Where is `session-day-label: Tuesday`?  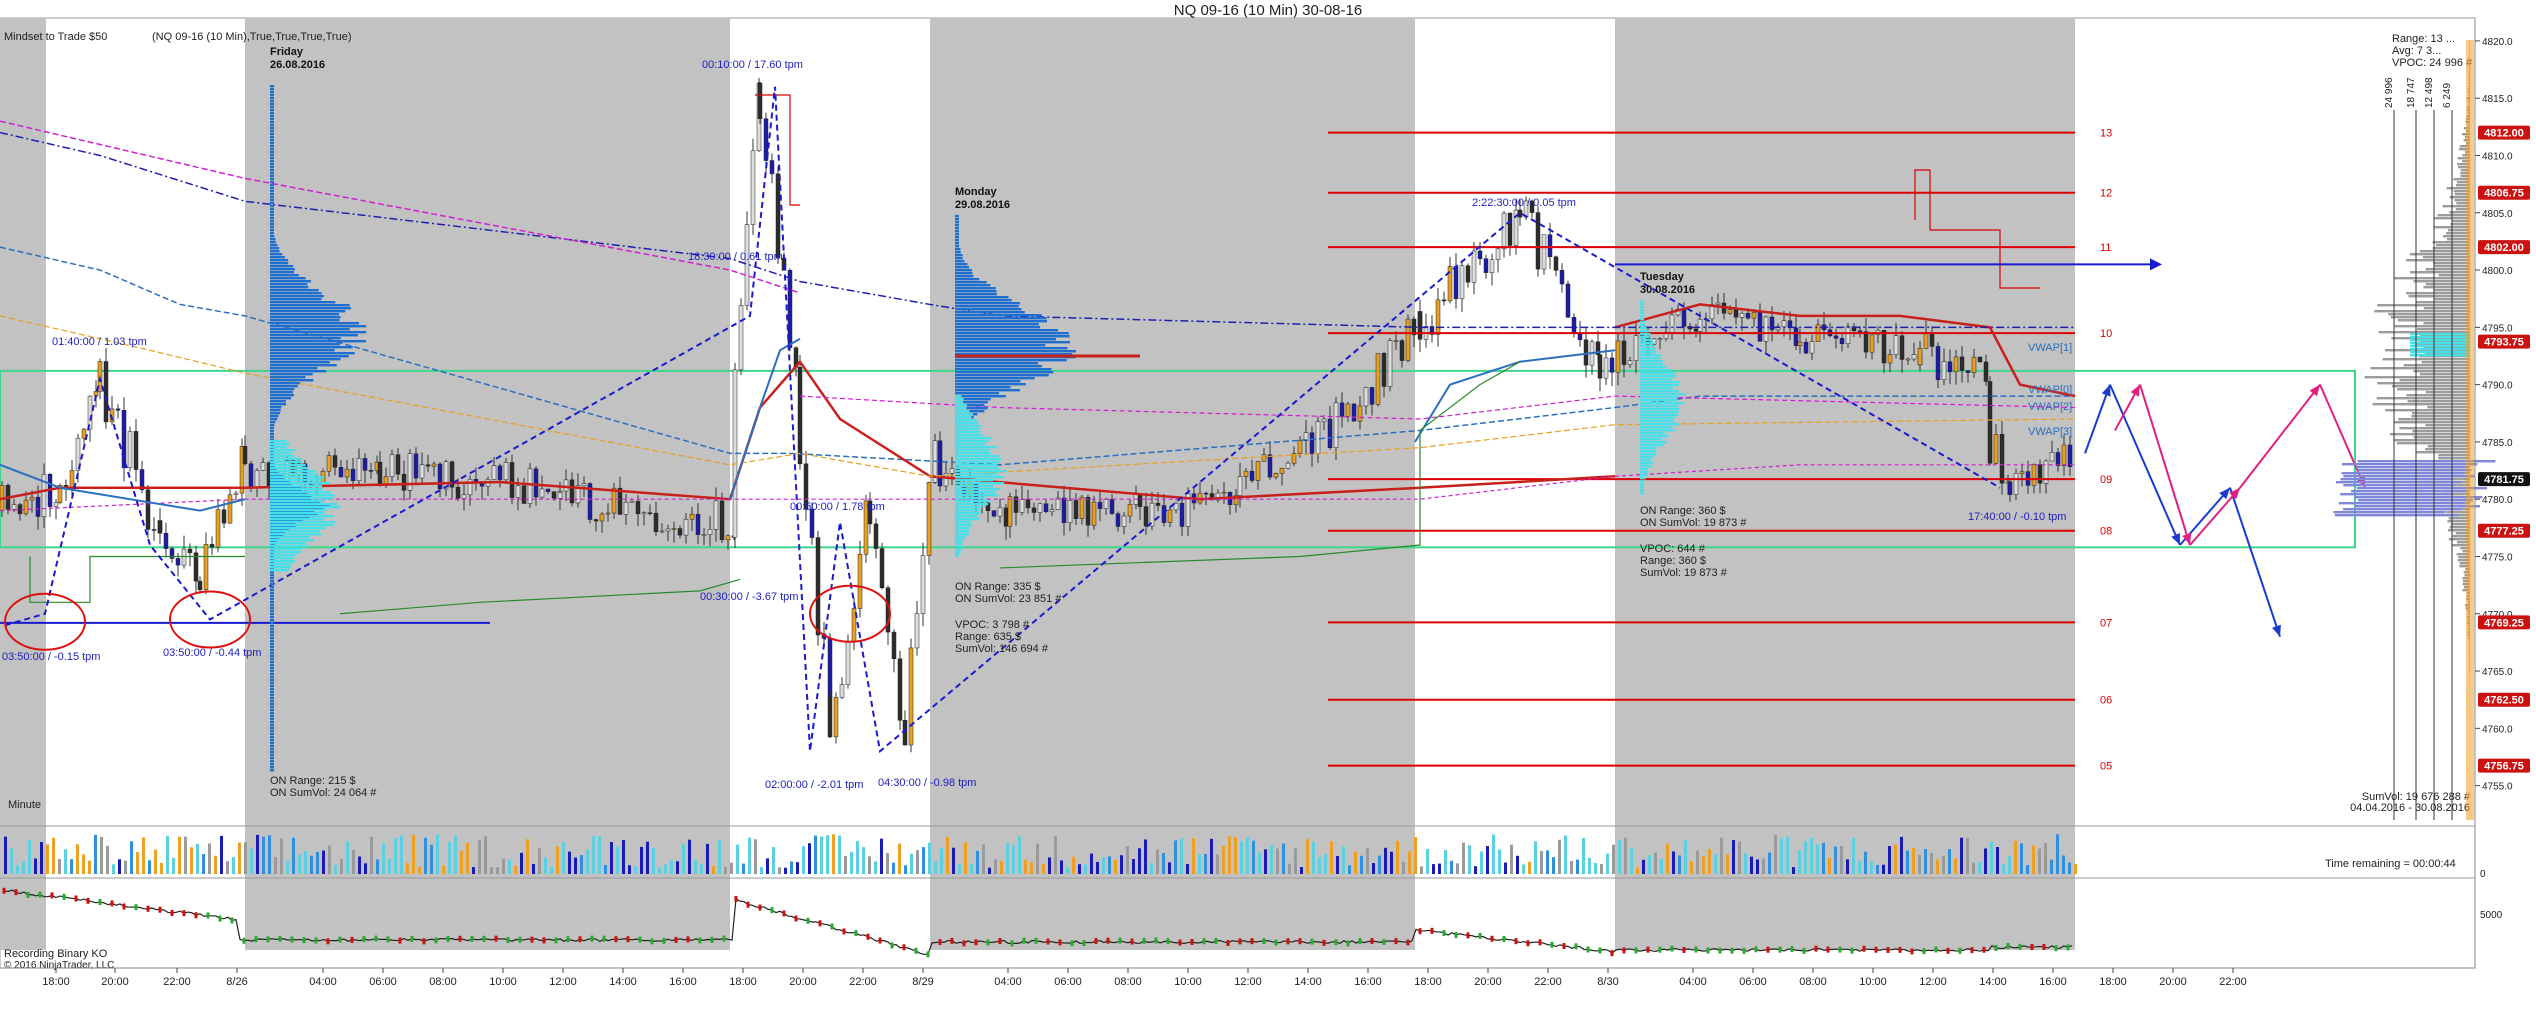 session-day-label: Tuesday is located at coordinates (1662, 277).